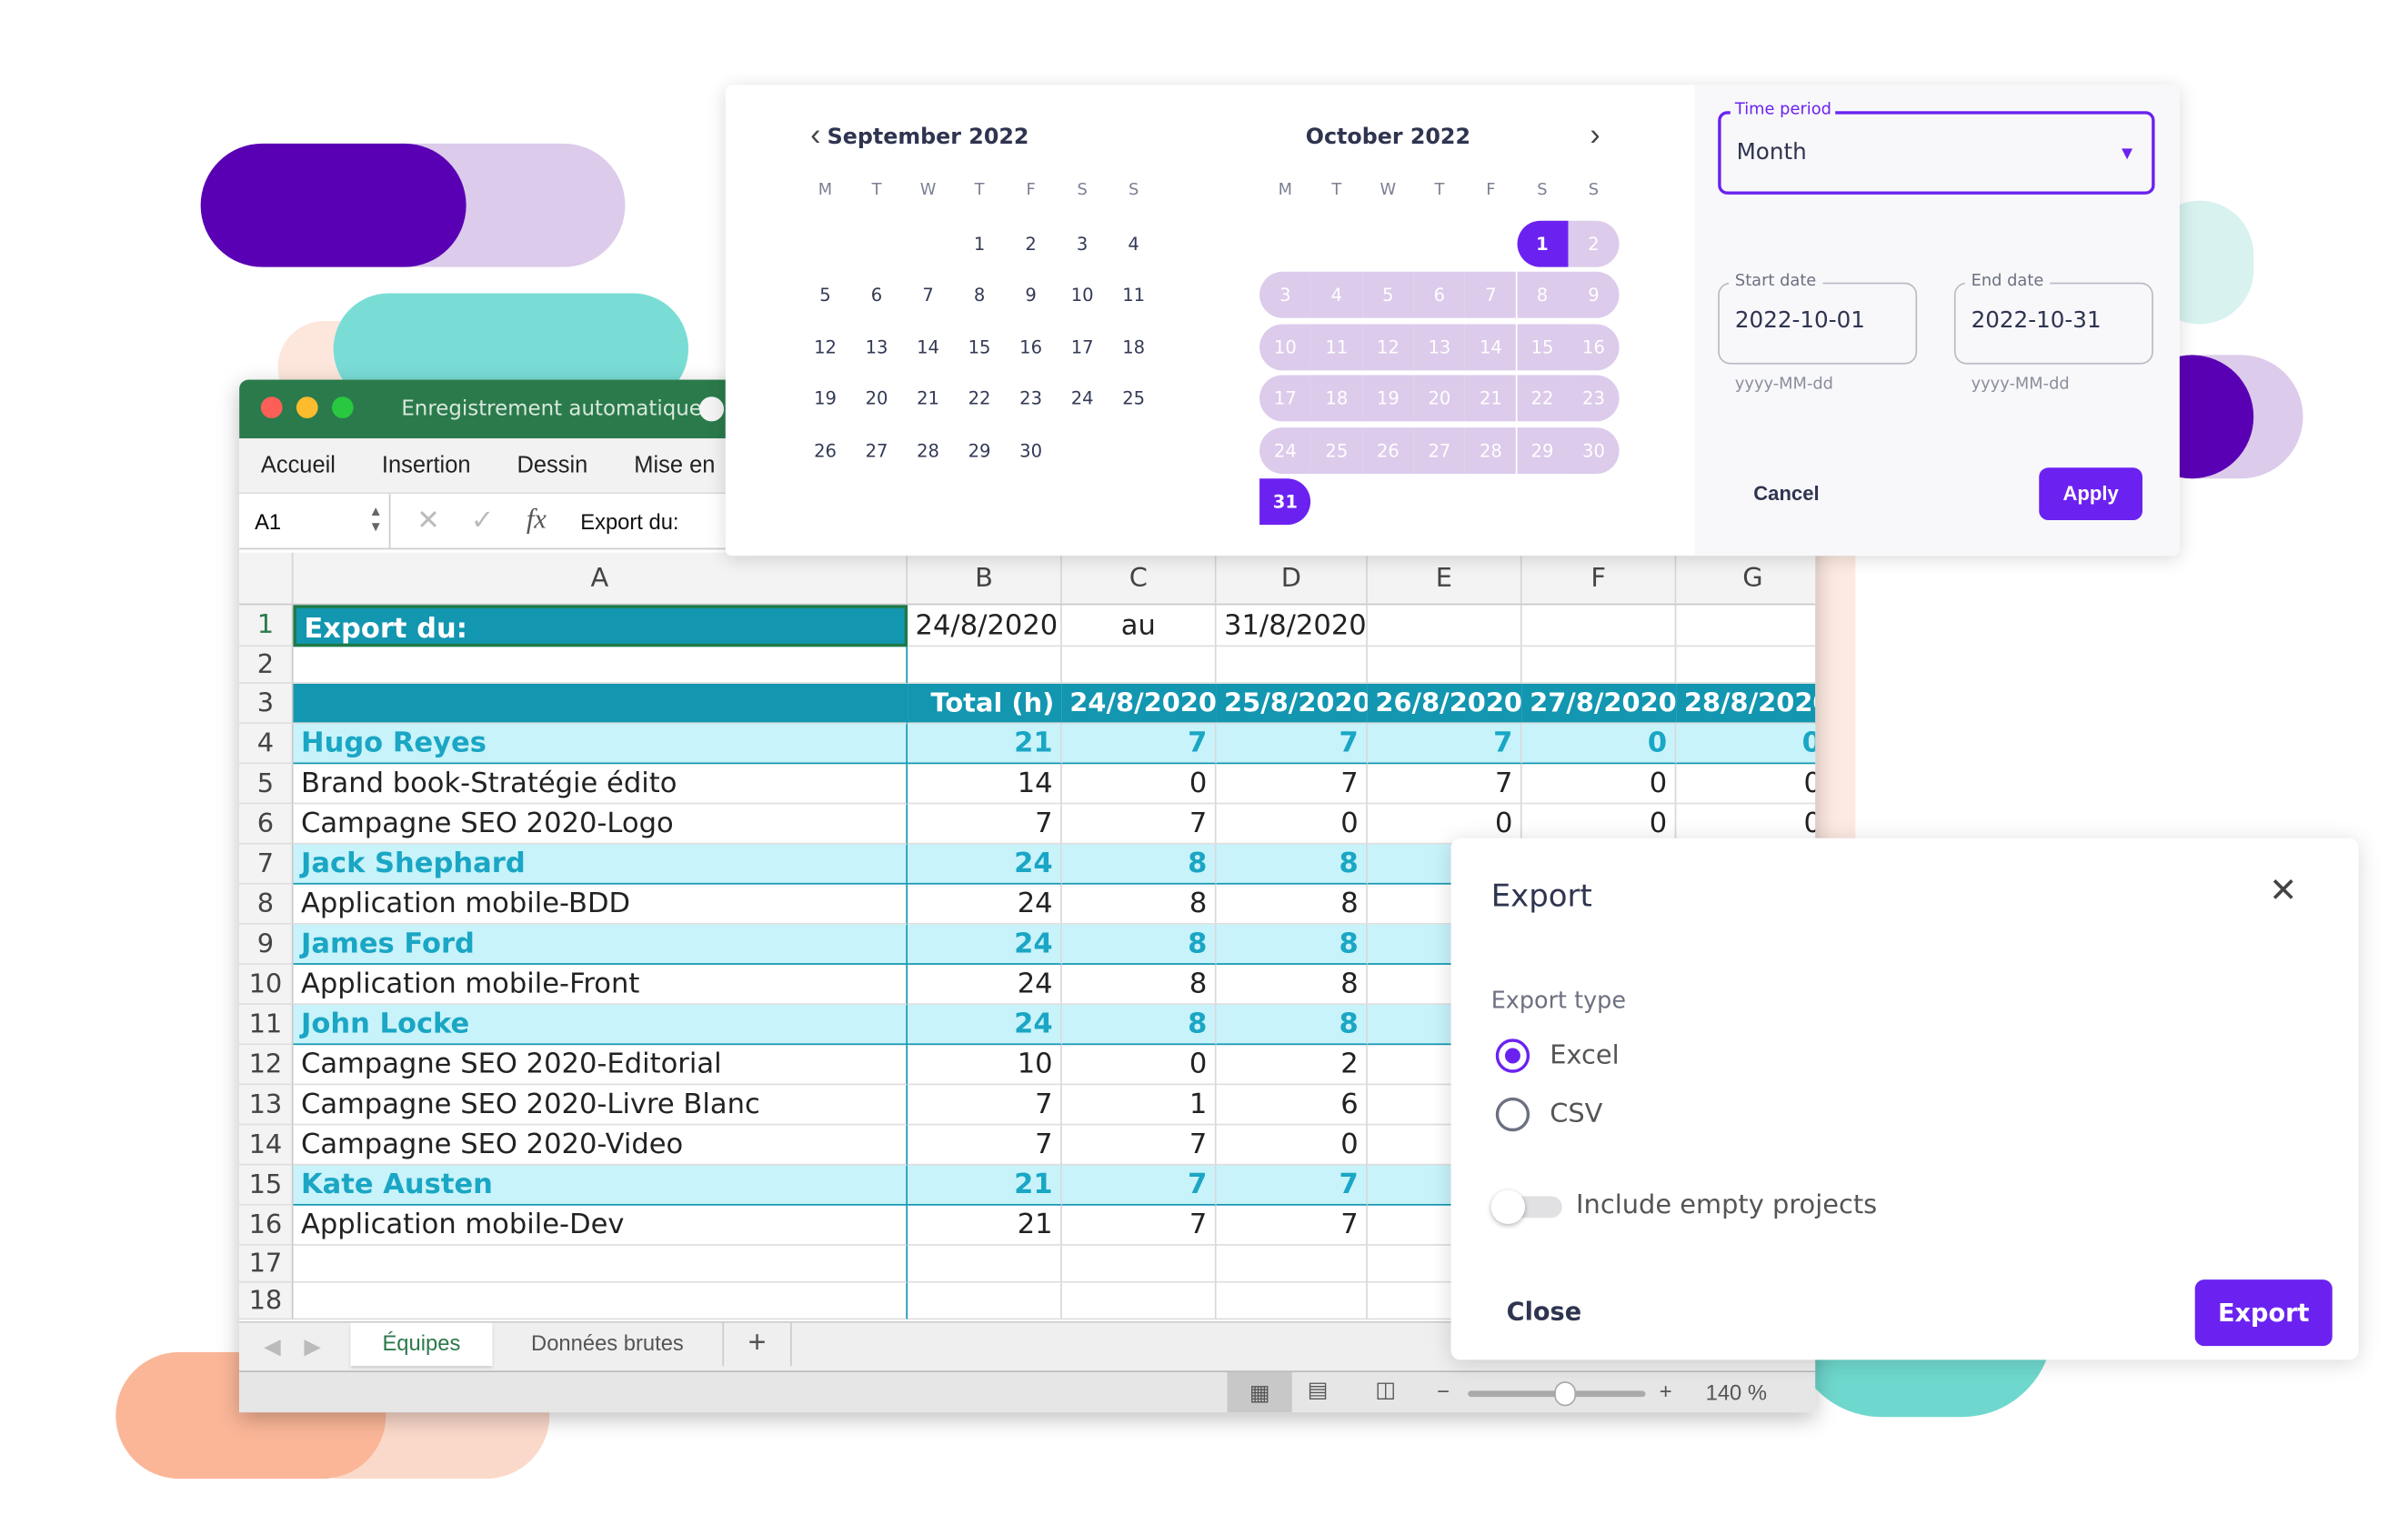  I want to click on cell-e2, so click(1444, 665).